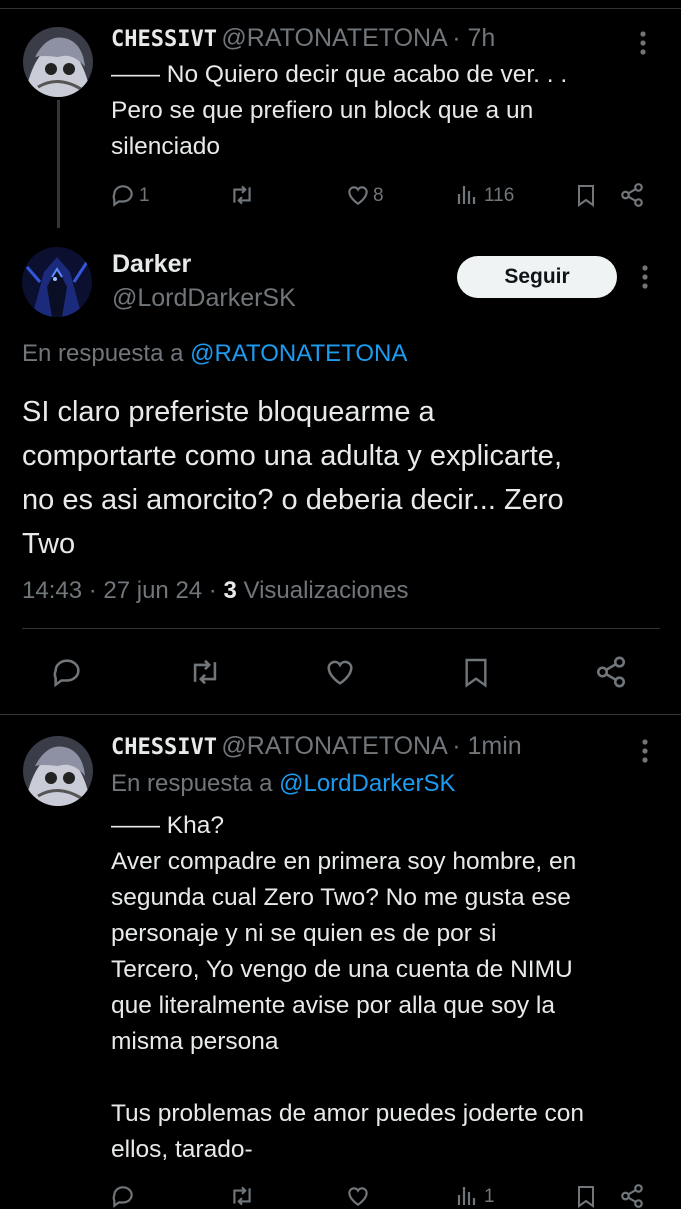 The width and height of the screenshot is (681, 1209). I want to click on views-count: 116, so click(499, 195).